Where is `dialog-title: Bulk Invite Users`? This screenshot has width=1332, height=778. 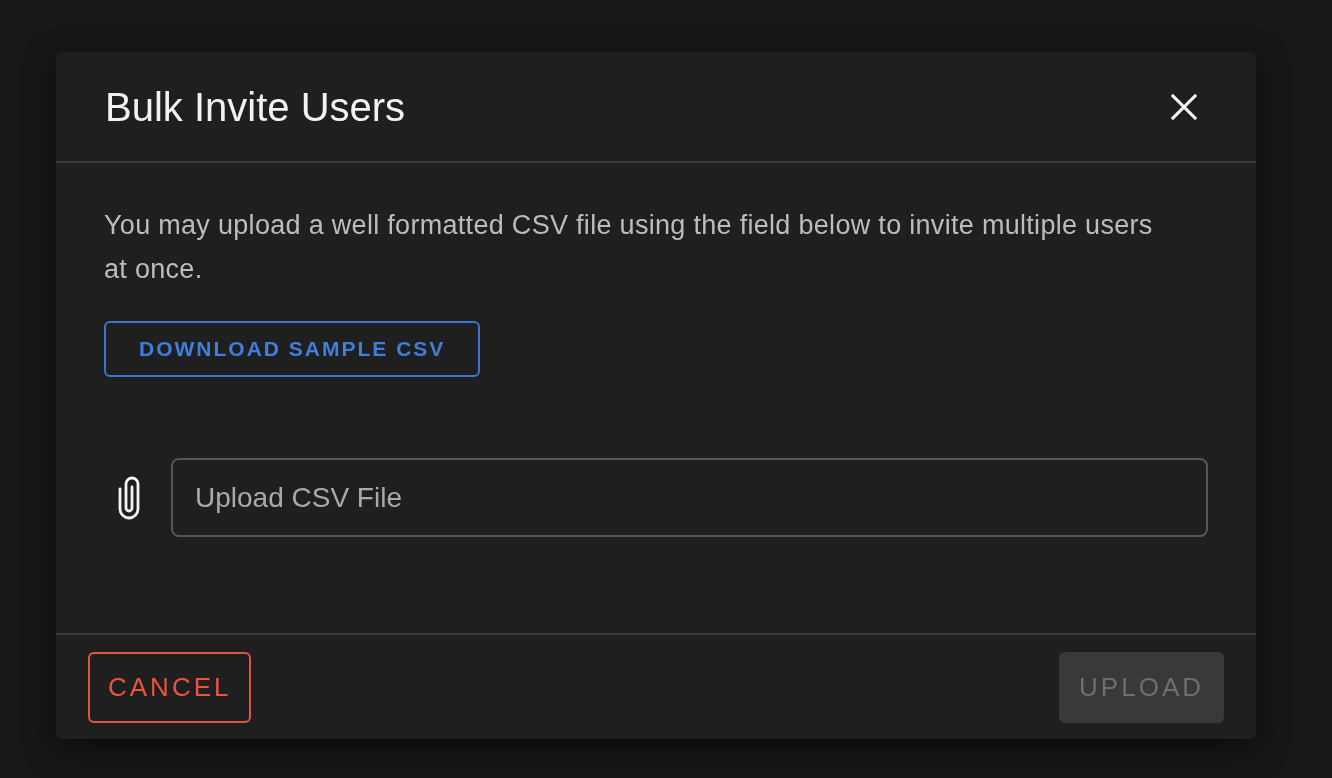 dialog-title: Bulk Invite Users is located at coordinates (255, 107).